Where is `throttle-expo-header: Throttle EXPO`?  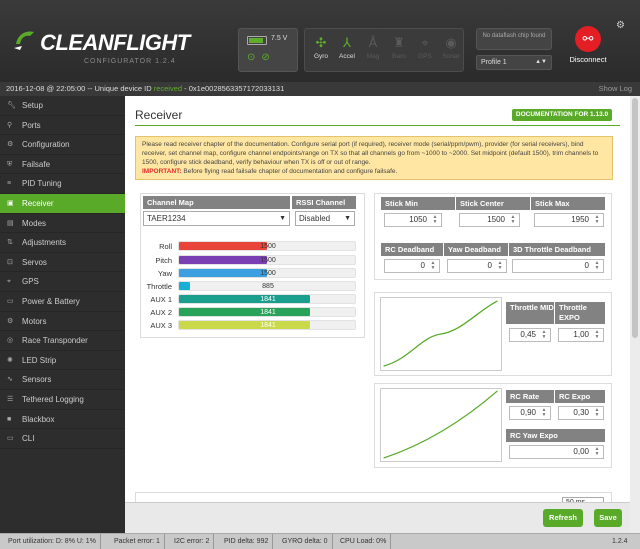
throttle-expo-header: Throttle EXPO is located at coordinates (580, 313).